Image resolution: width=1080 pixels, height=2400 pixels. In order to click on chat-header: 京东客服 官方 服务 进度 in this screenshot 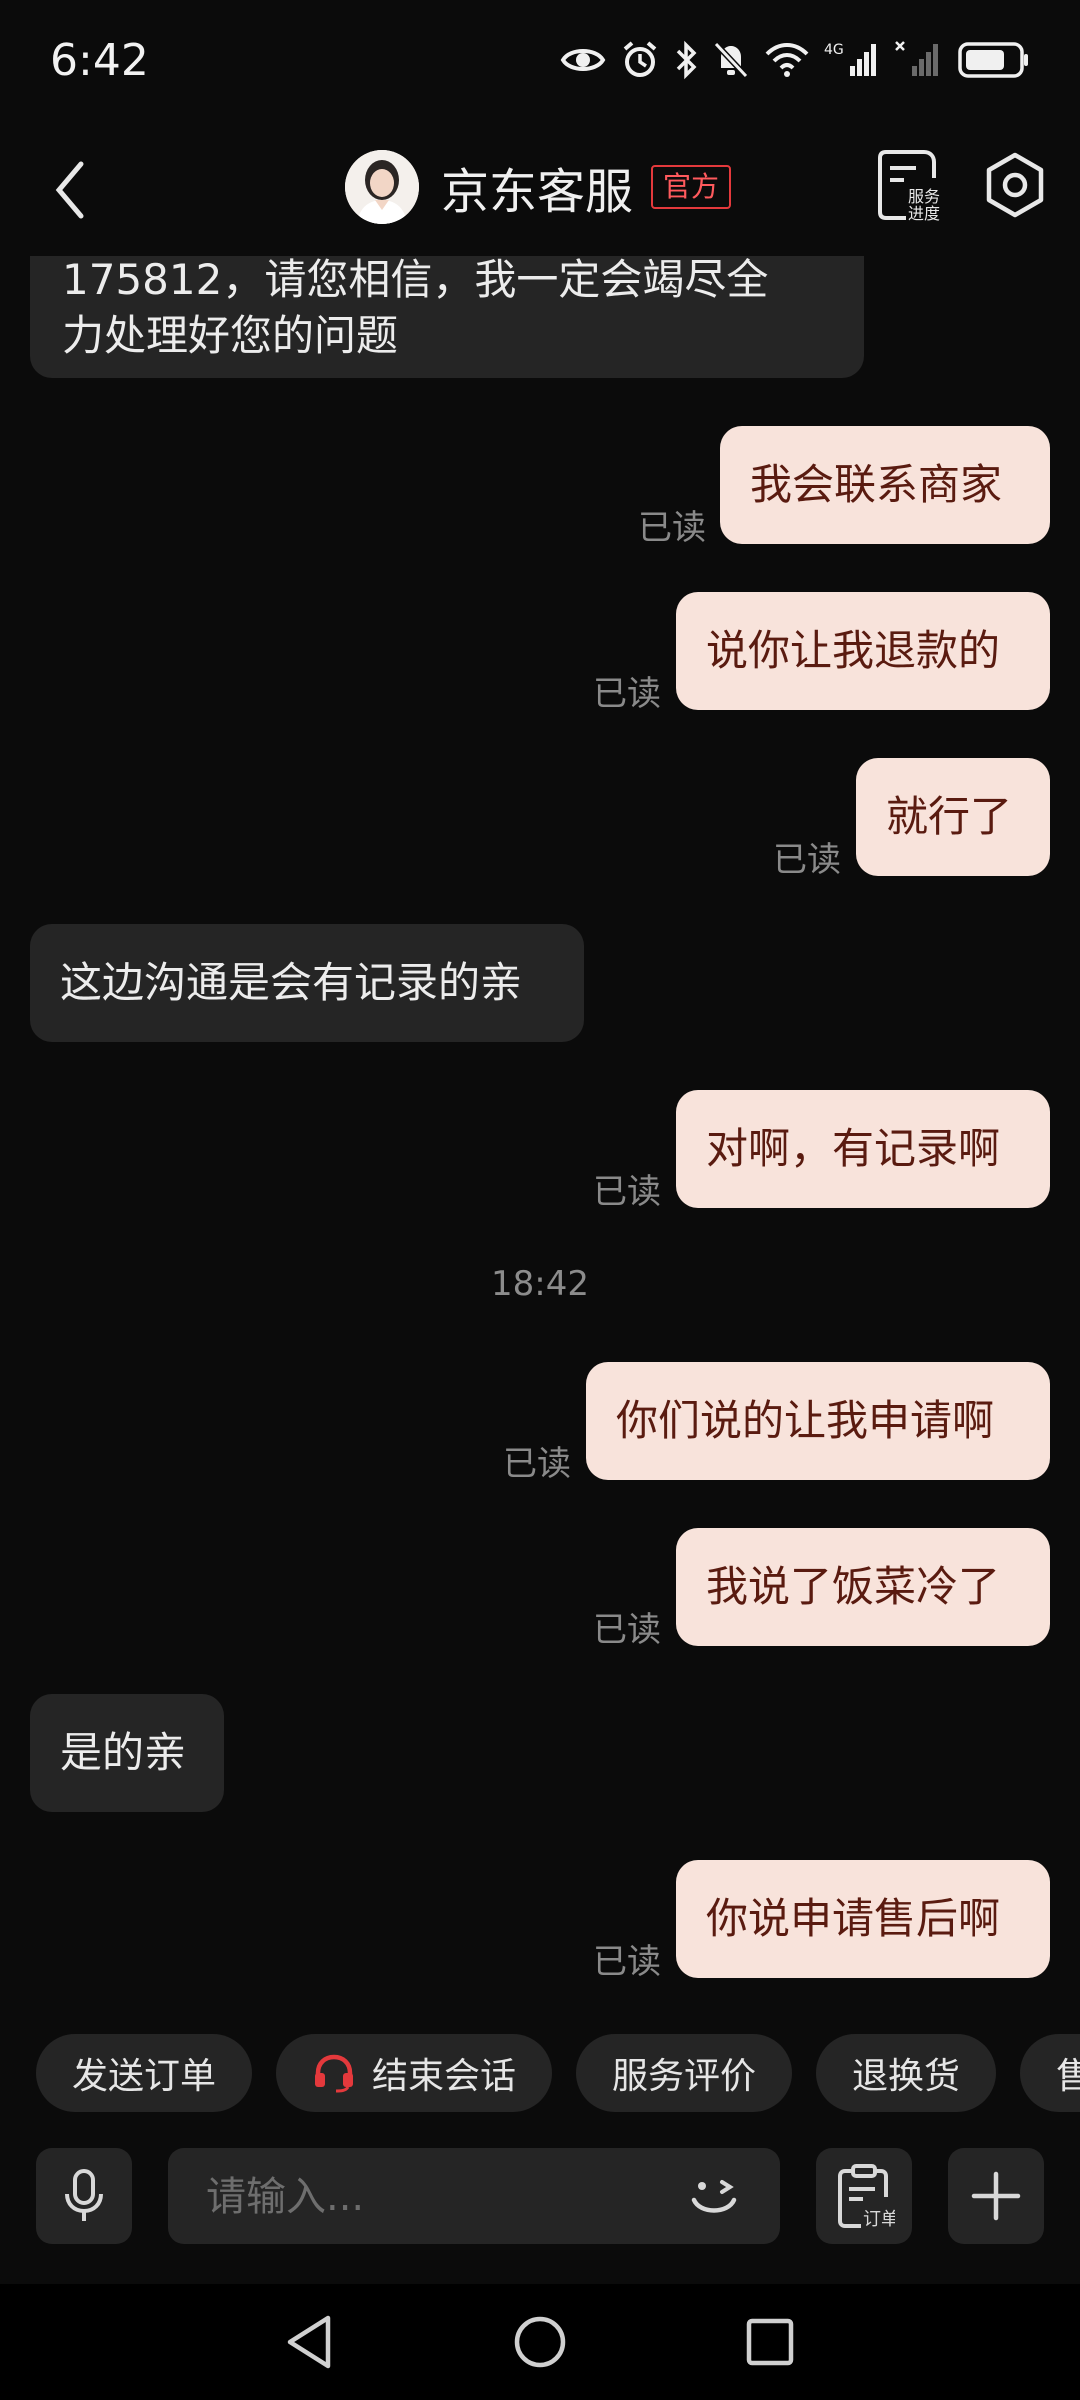, I will do `click(540, 188)`.